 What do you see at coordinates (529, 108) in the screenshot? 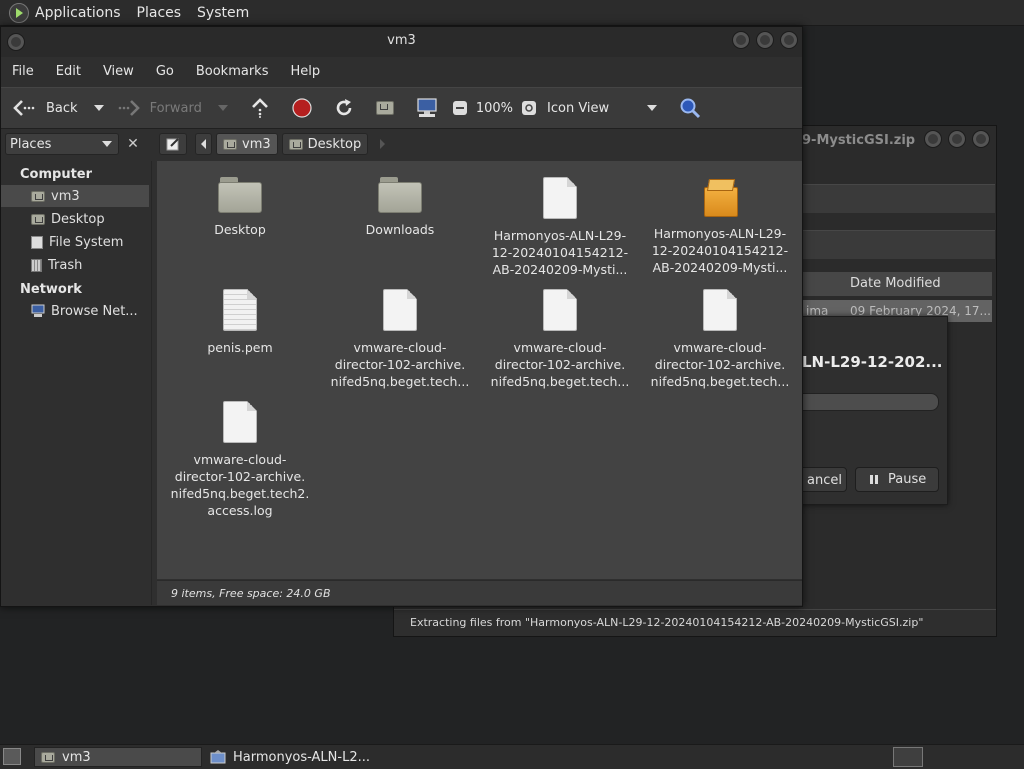
I see `zoom-in-icon` at bounding box center [529, 108].